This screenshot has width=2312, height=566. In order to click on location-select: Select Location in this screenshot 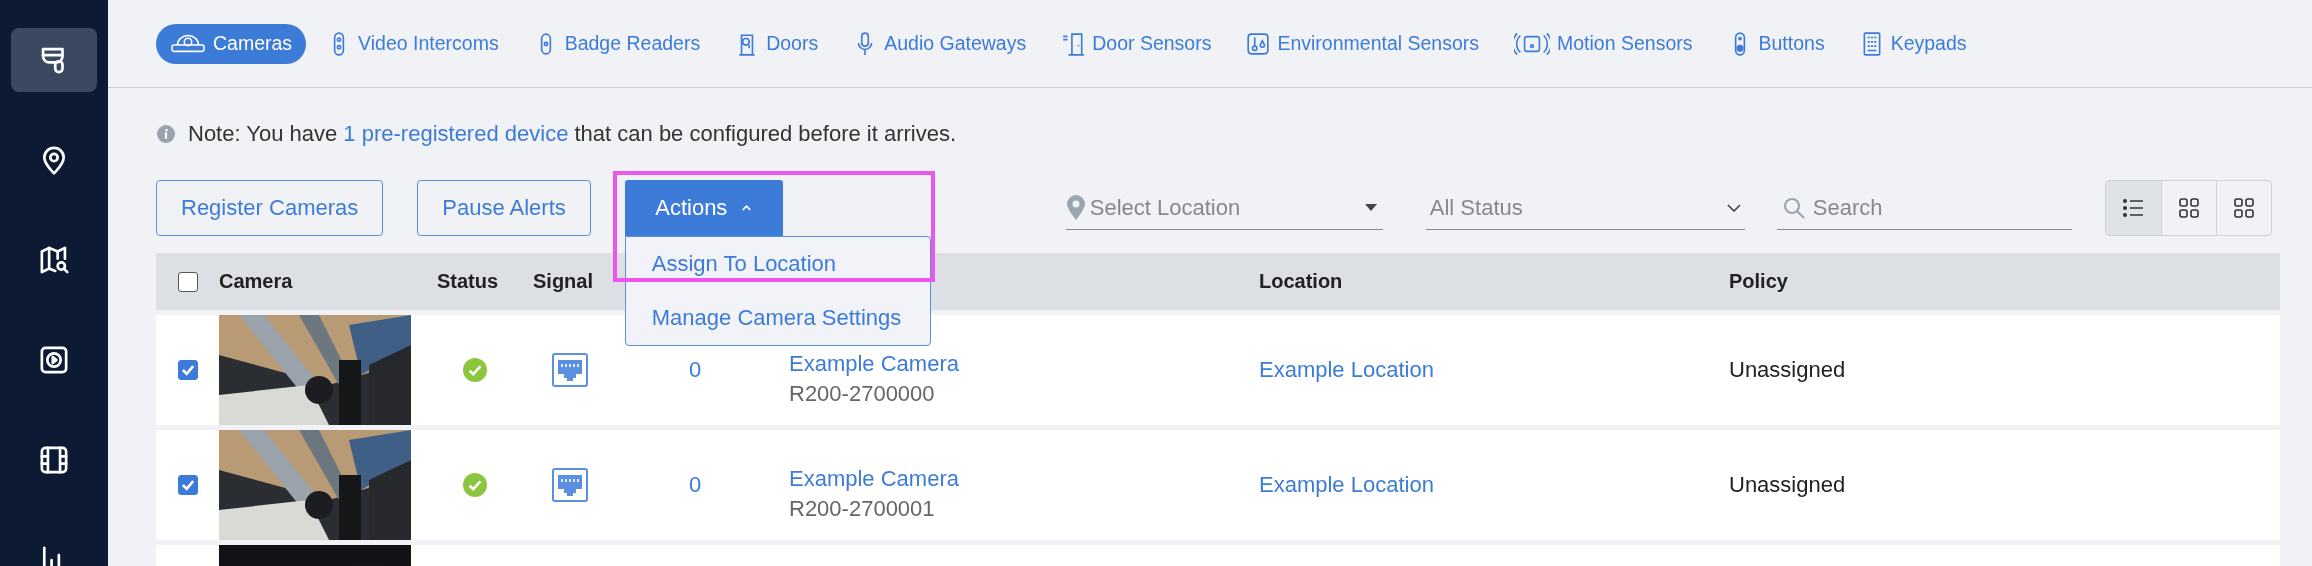, I will do `click(1224, 208)`.